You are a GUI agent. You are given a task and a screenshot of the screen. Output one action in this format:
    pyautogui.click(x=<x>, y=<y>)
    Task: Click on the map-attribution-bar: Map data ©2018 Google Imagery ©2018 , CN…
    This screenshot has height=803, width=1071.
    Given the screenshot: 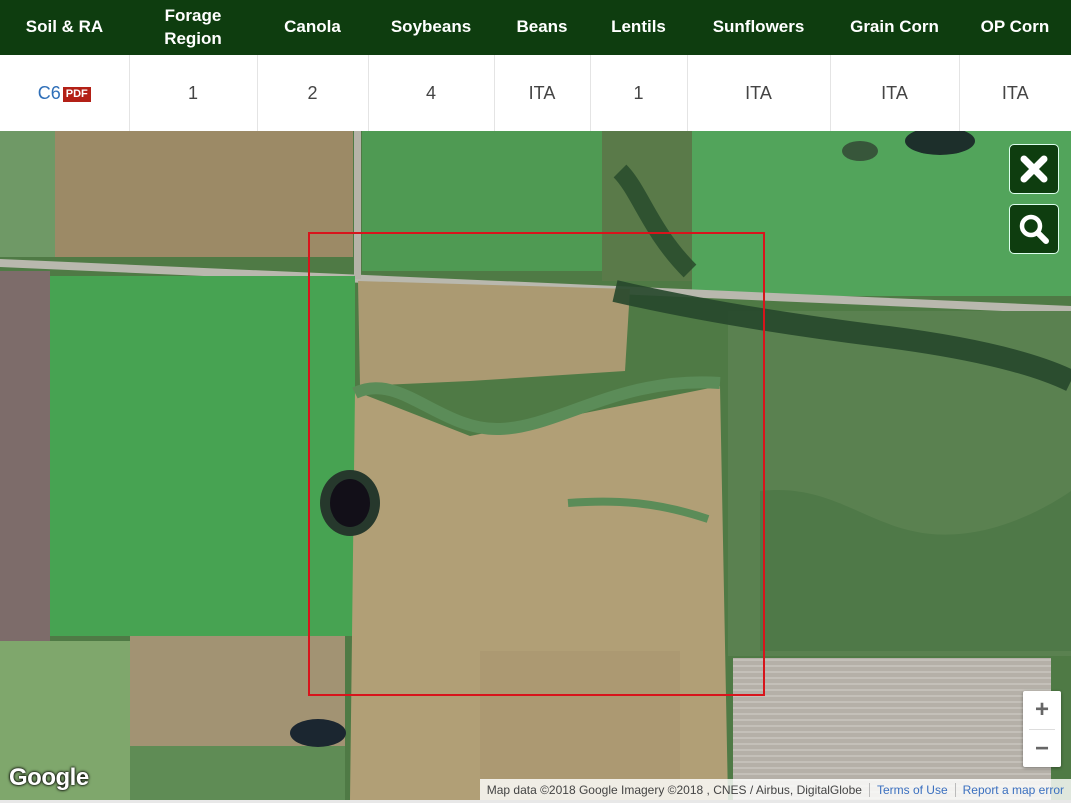 What is the action you would take?
    pyautogui.click(x=775, y=789)
    